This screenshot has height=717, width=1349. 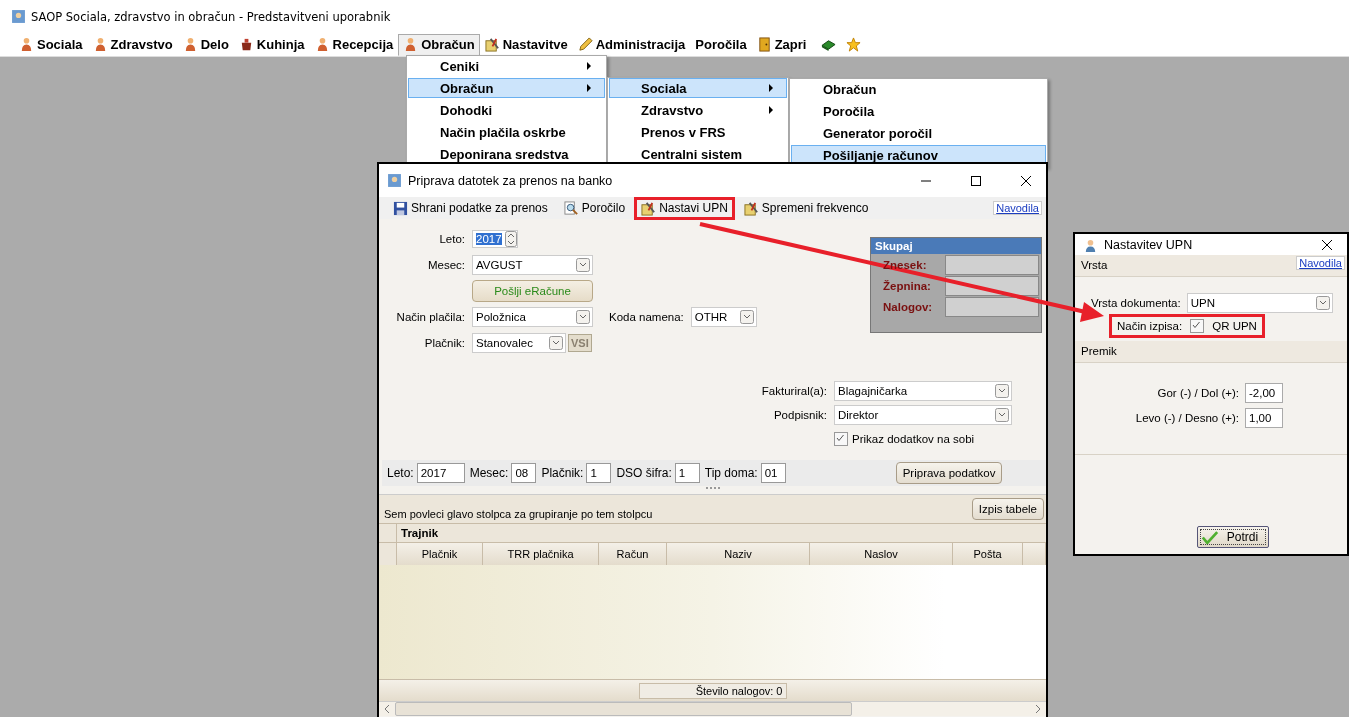 I want to click on field-label: Fakturiral(a):, so click(x=794, y=391).